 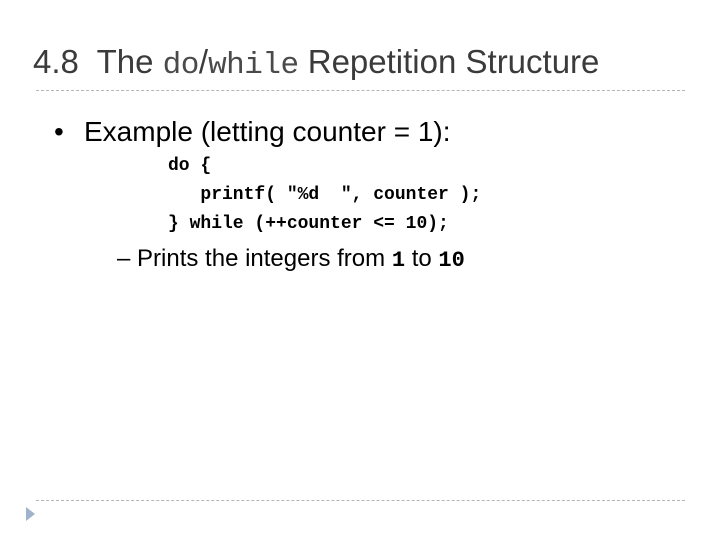 I want to click on sub-bullet-value-to: 10, so click(x=451, y=260).